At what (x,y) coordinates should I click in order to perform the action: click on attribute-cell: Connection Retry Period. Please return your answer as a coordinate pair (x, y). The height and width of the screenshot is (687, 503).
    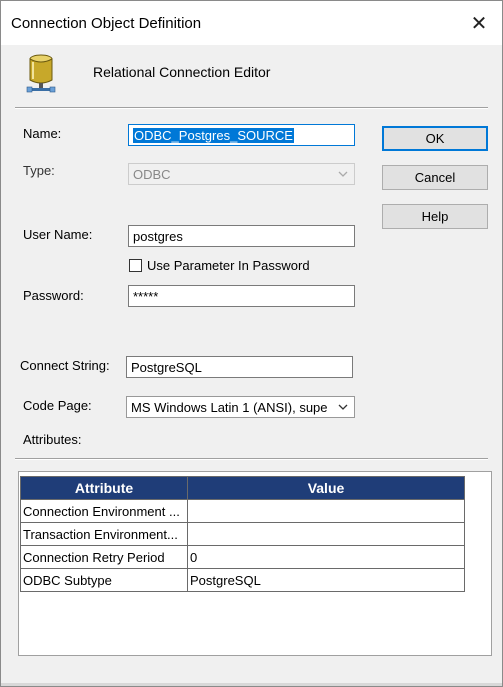
    Looking at the image, I should click on (104, 557).